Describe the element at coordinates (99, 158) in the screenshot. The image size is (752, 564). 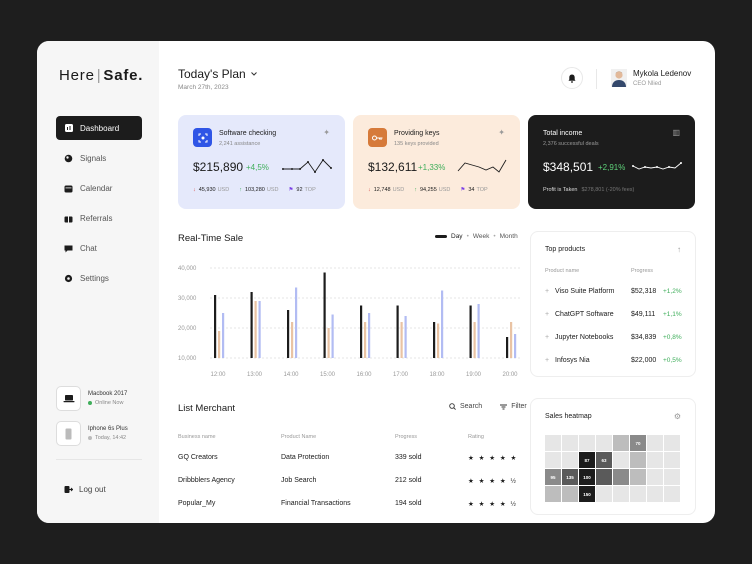
I see `sidebar-item-signals: Signals` at that location.